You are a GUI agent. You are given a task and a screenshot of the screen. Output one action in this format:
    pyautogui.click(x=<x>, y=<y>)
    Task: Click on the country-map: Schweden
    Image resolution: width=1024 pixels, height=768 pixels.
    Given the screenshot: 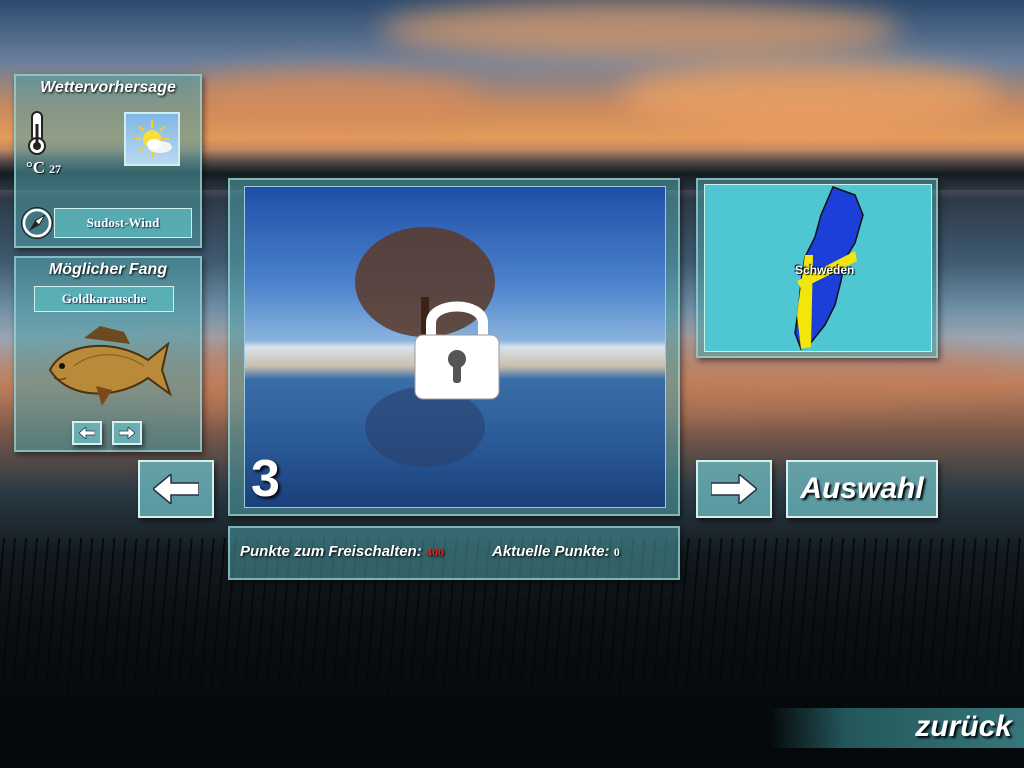 What is the action you would take?
    pyautogui.click(x=818, y=268)
    